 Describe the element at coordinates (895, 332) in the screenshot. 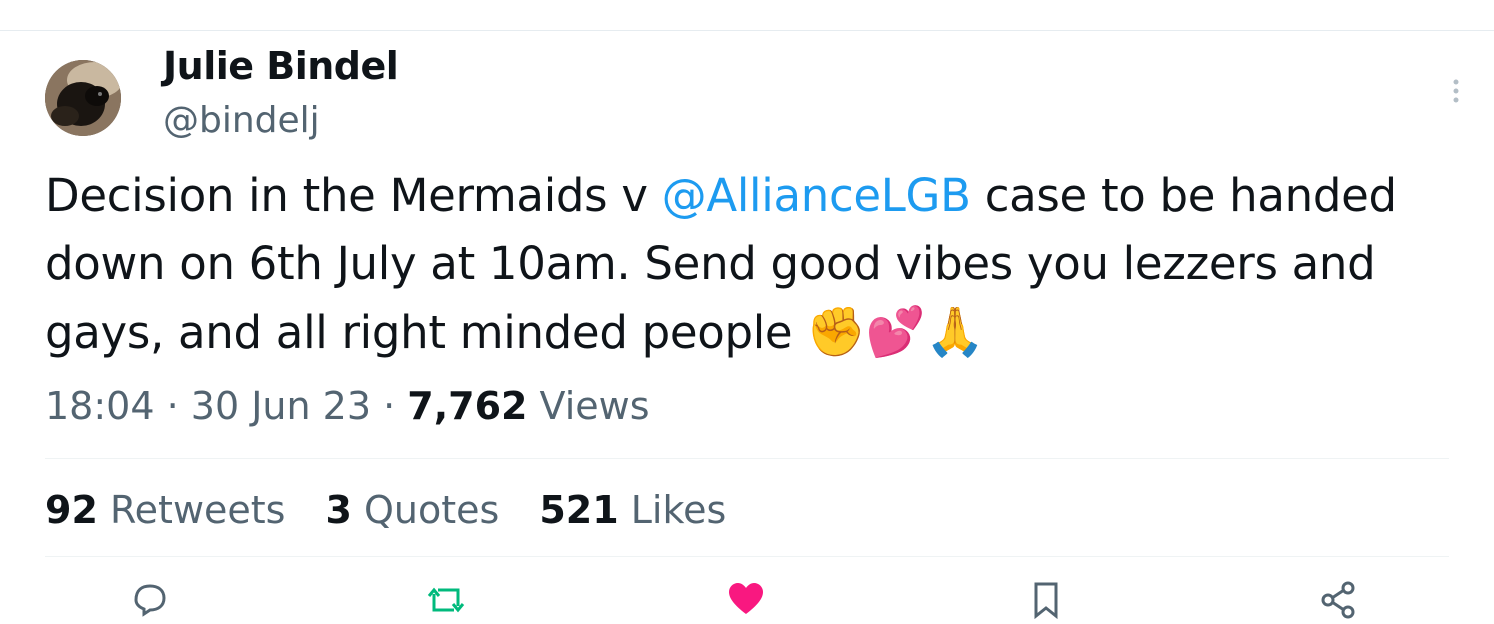

I see `tweet-emojis: ✊💕🙏` at that location.